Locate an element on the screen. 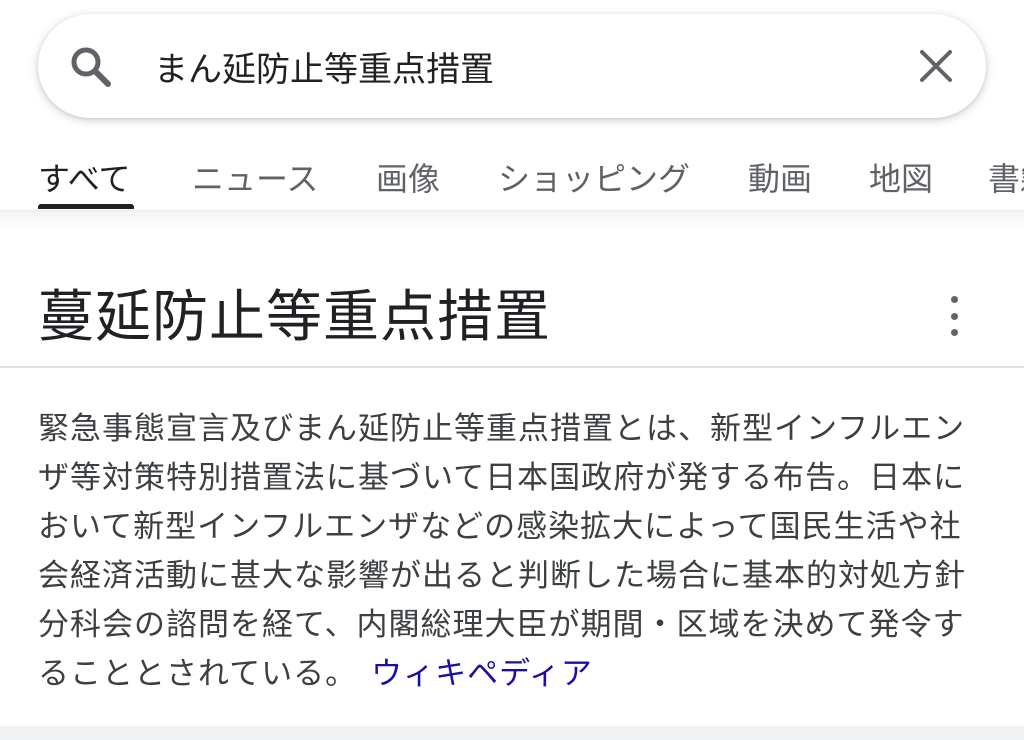  description-line: 分科会の諮問を経て、内閣総理大臣が期間・区域を決めて発令す is located at coordinates (501, 625).